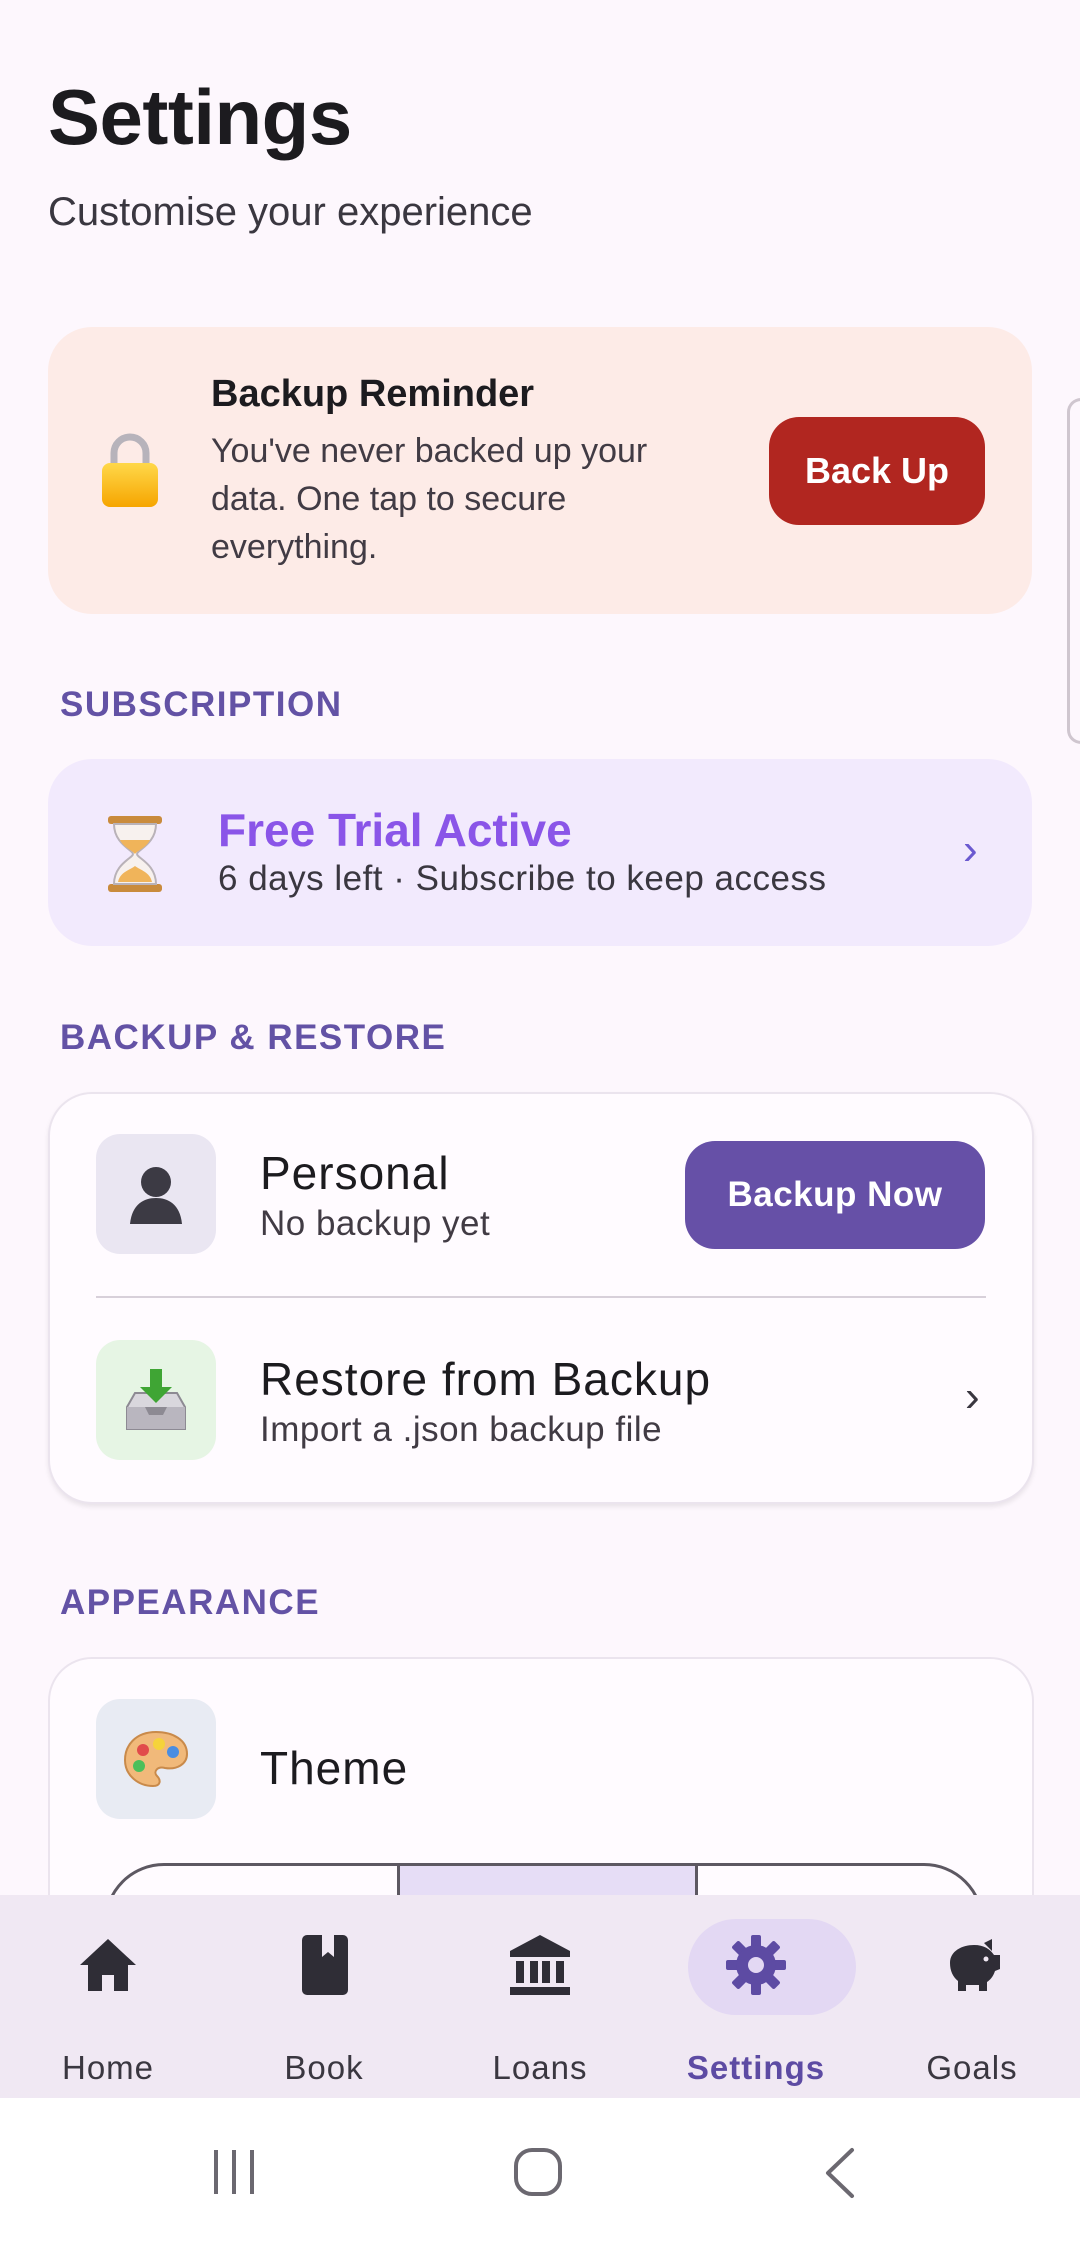 The width and height of the screenshot is (1080, 2244). What do you see at coordinates (756, 2067) in the screenshot?
I see `nav-label-settings: Settings` at bounding box center [756, 2067].